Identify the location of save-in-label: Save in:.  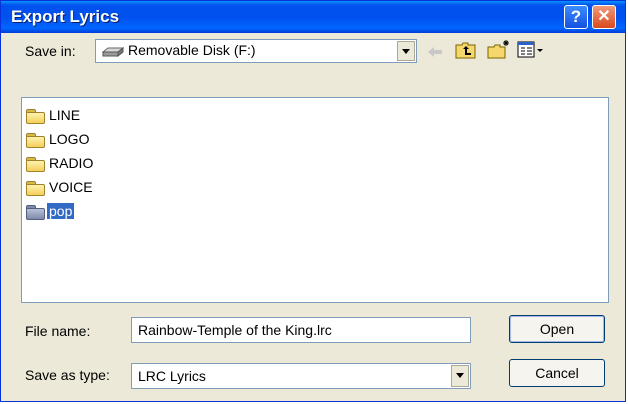
(50, 51).